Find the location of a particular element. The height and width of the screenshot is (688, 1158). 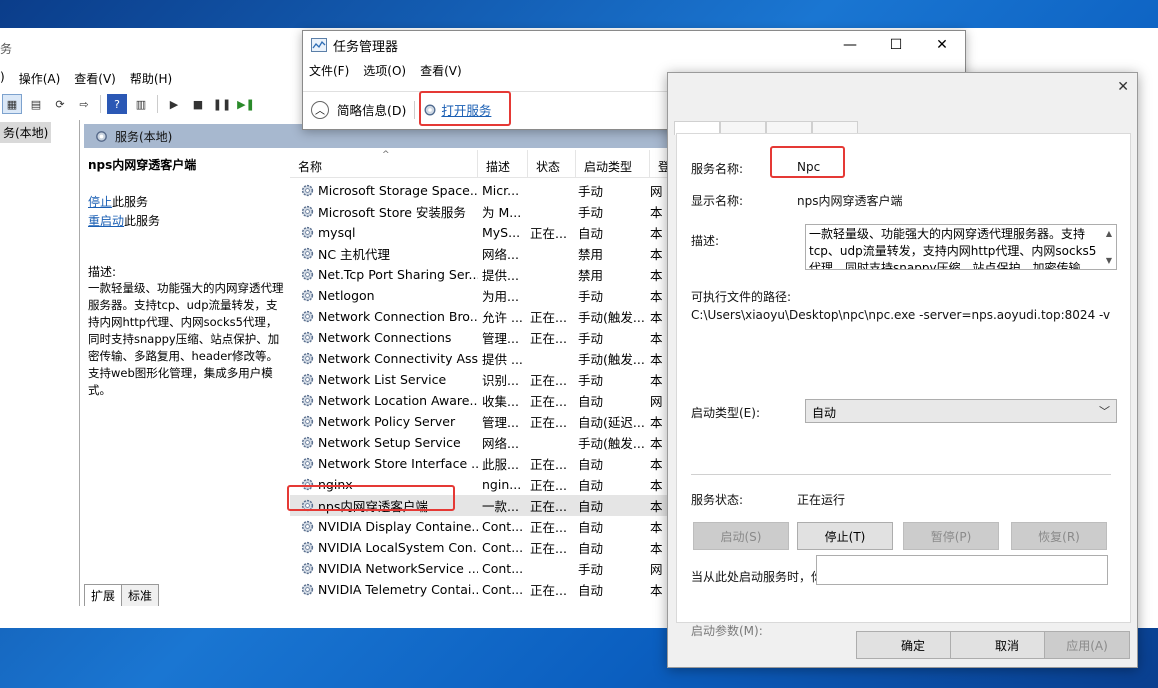

open-services-label: 打开服务 is located at coordinates (466, 109).